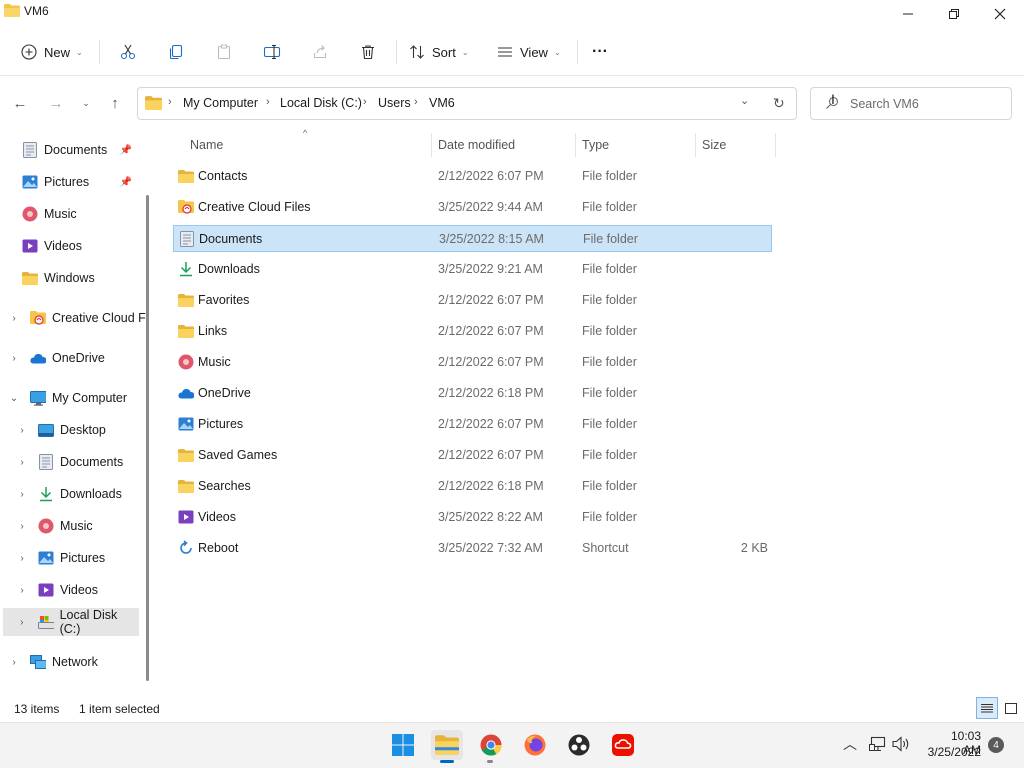  What do you see at coordinates (46, 430) in the screenshot?
I see `desktop-icon` at bounding box center [46, 430].